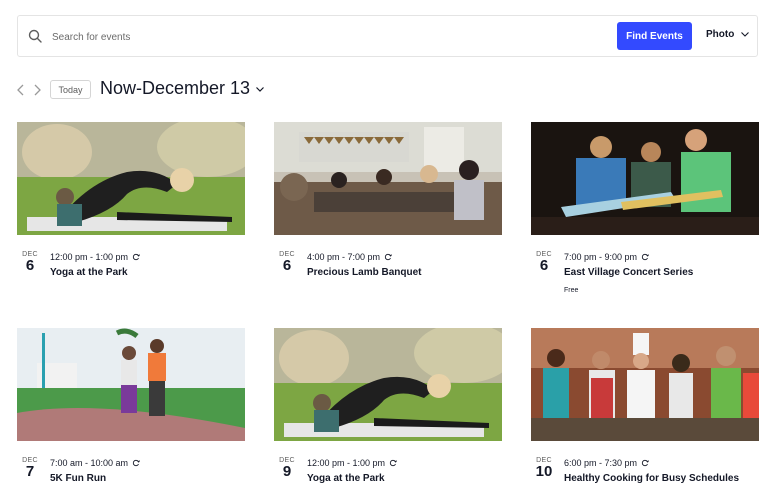  I want to click on view-selector: Photo, so click(728, 34).